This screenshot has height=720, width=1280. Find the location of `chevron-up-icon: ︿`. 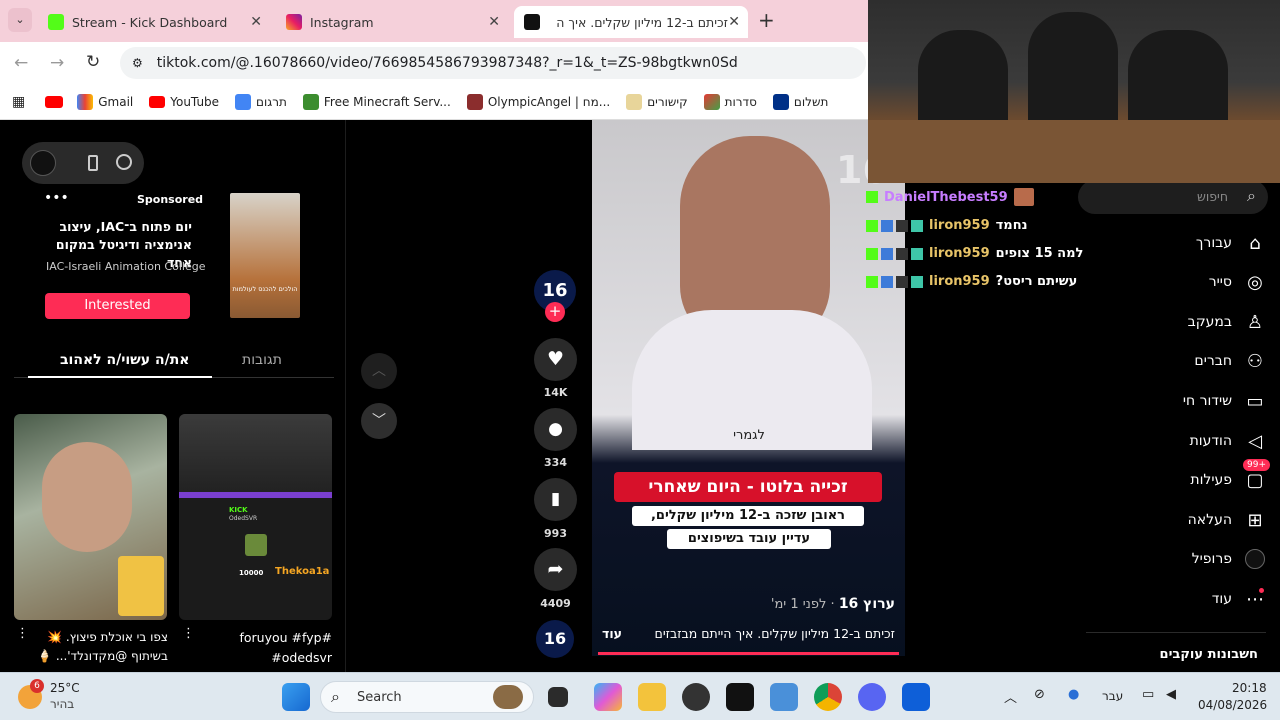

chevron-up-icon: ︿ is located at coordinates (1010, 696).